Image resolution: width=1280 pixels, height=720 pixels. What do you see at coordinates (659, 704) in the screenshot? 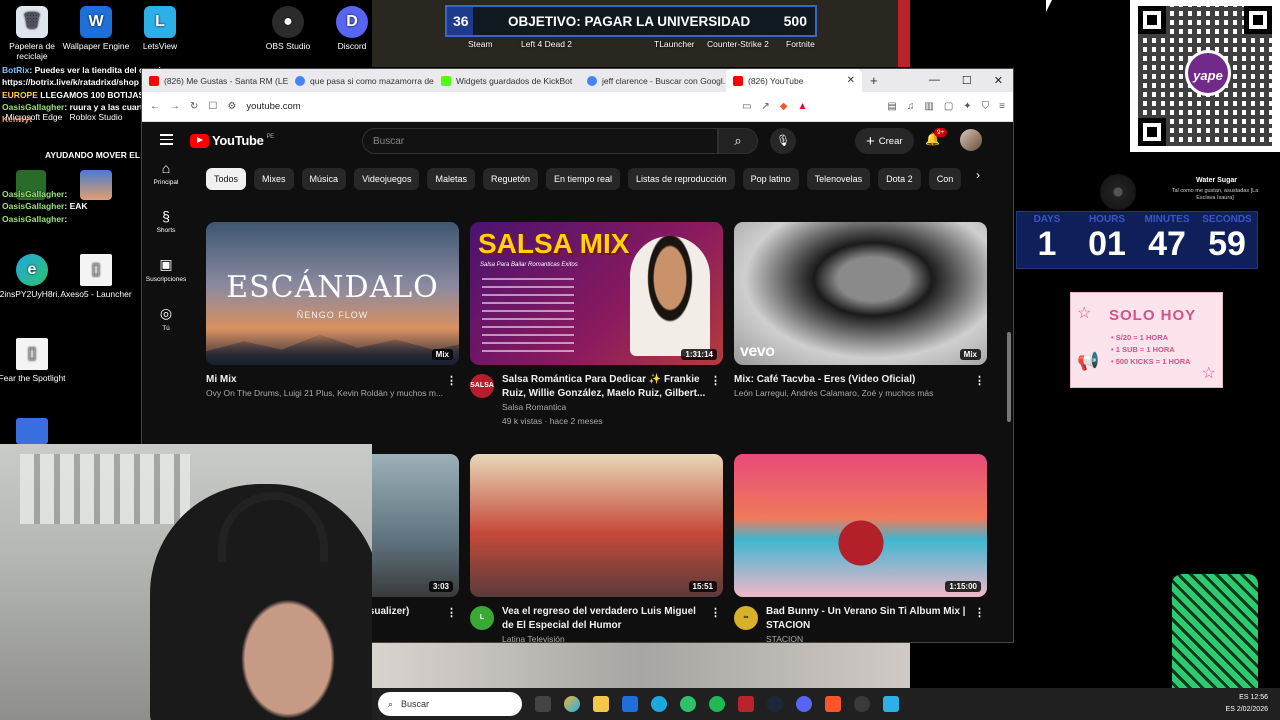
I see `edge-icon` at bounding box center [659, 704].